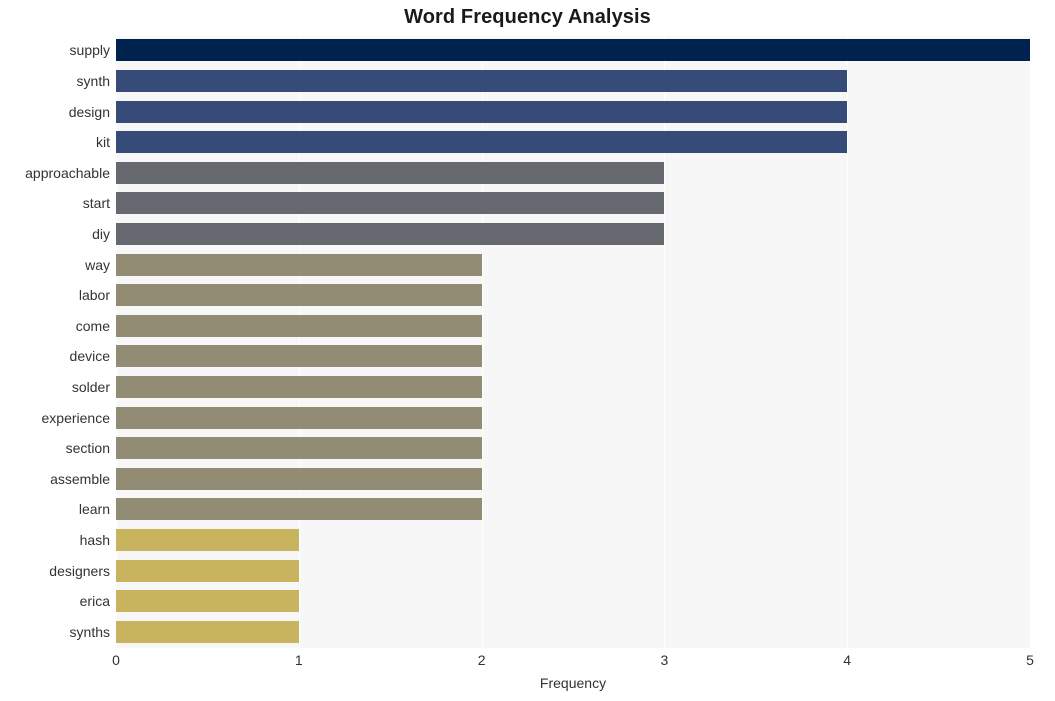 The image size is (1055, 701). Describe the element at coordinates (89, 50) in the screenshot. I see `y-tick-label: supply` at that location.